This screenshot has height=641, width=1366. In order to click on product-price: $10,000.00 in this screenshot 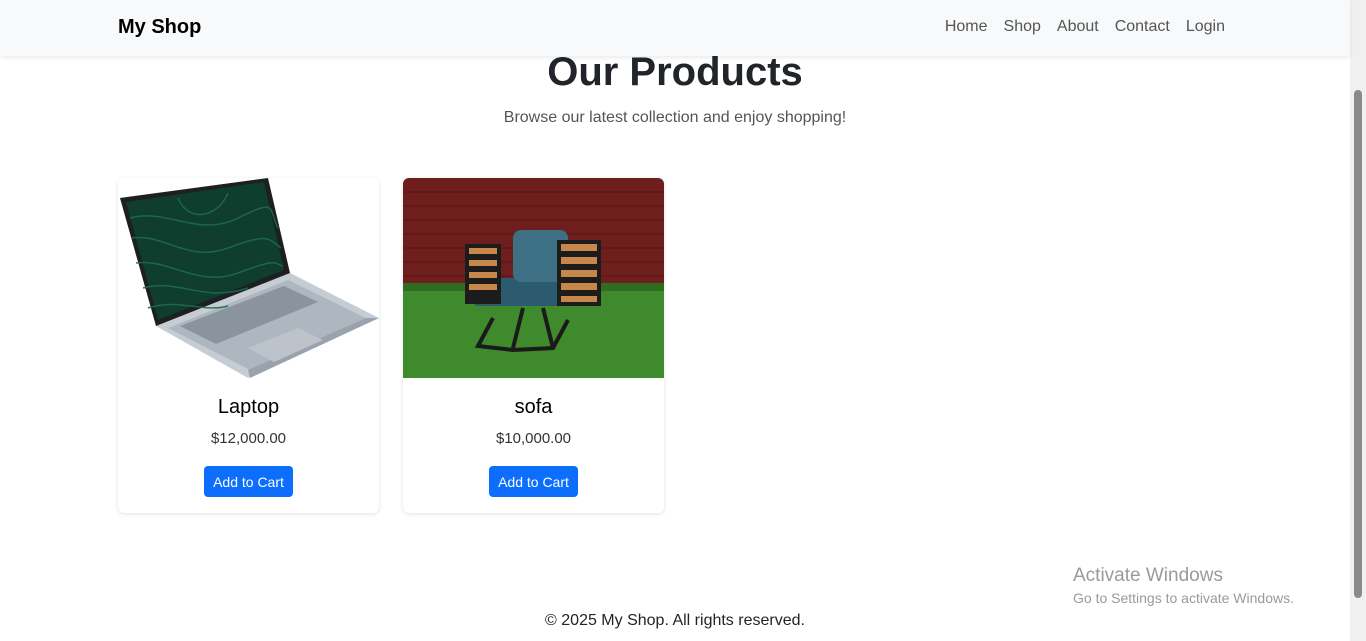, I will do `click(533, 438)`.